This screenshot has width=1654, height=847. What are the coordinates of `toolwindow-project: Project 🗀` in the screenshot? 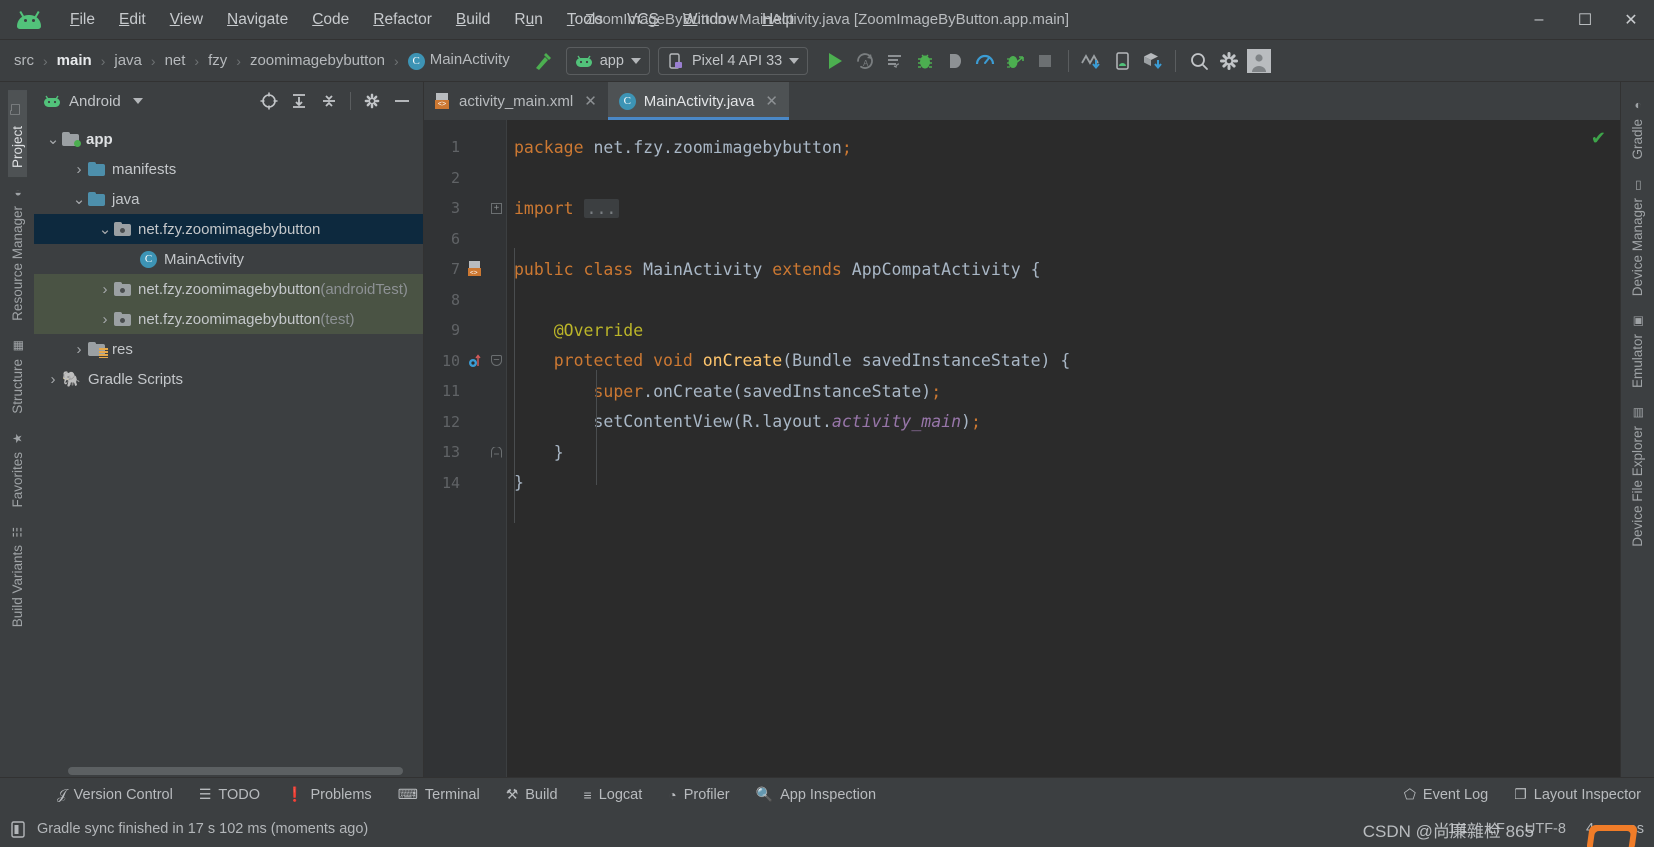 It's located at (17, 134).